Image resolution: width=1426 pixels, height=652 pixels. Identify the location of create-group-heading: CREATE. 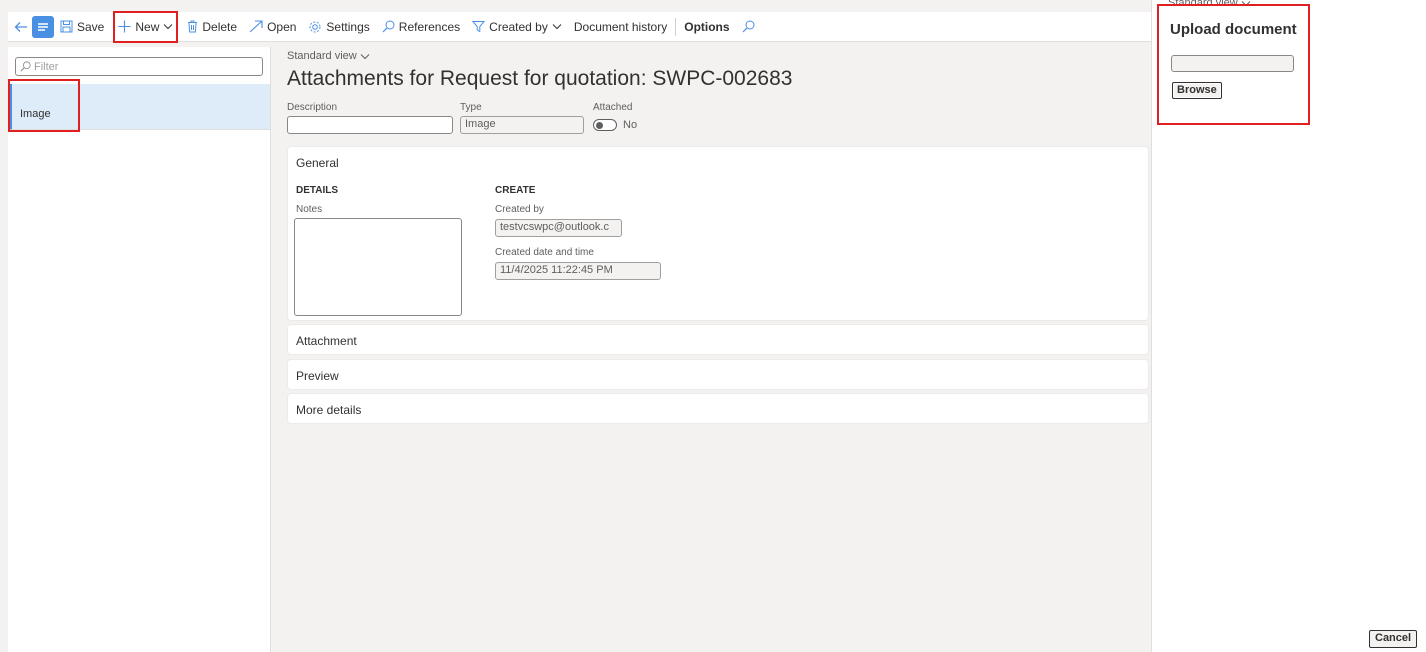
(515, 190).